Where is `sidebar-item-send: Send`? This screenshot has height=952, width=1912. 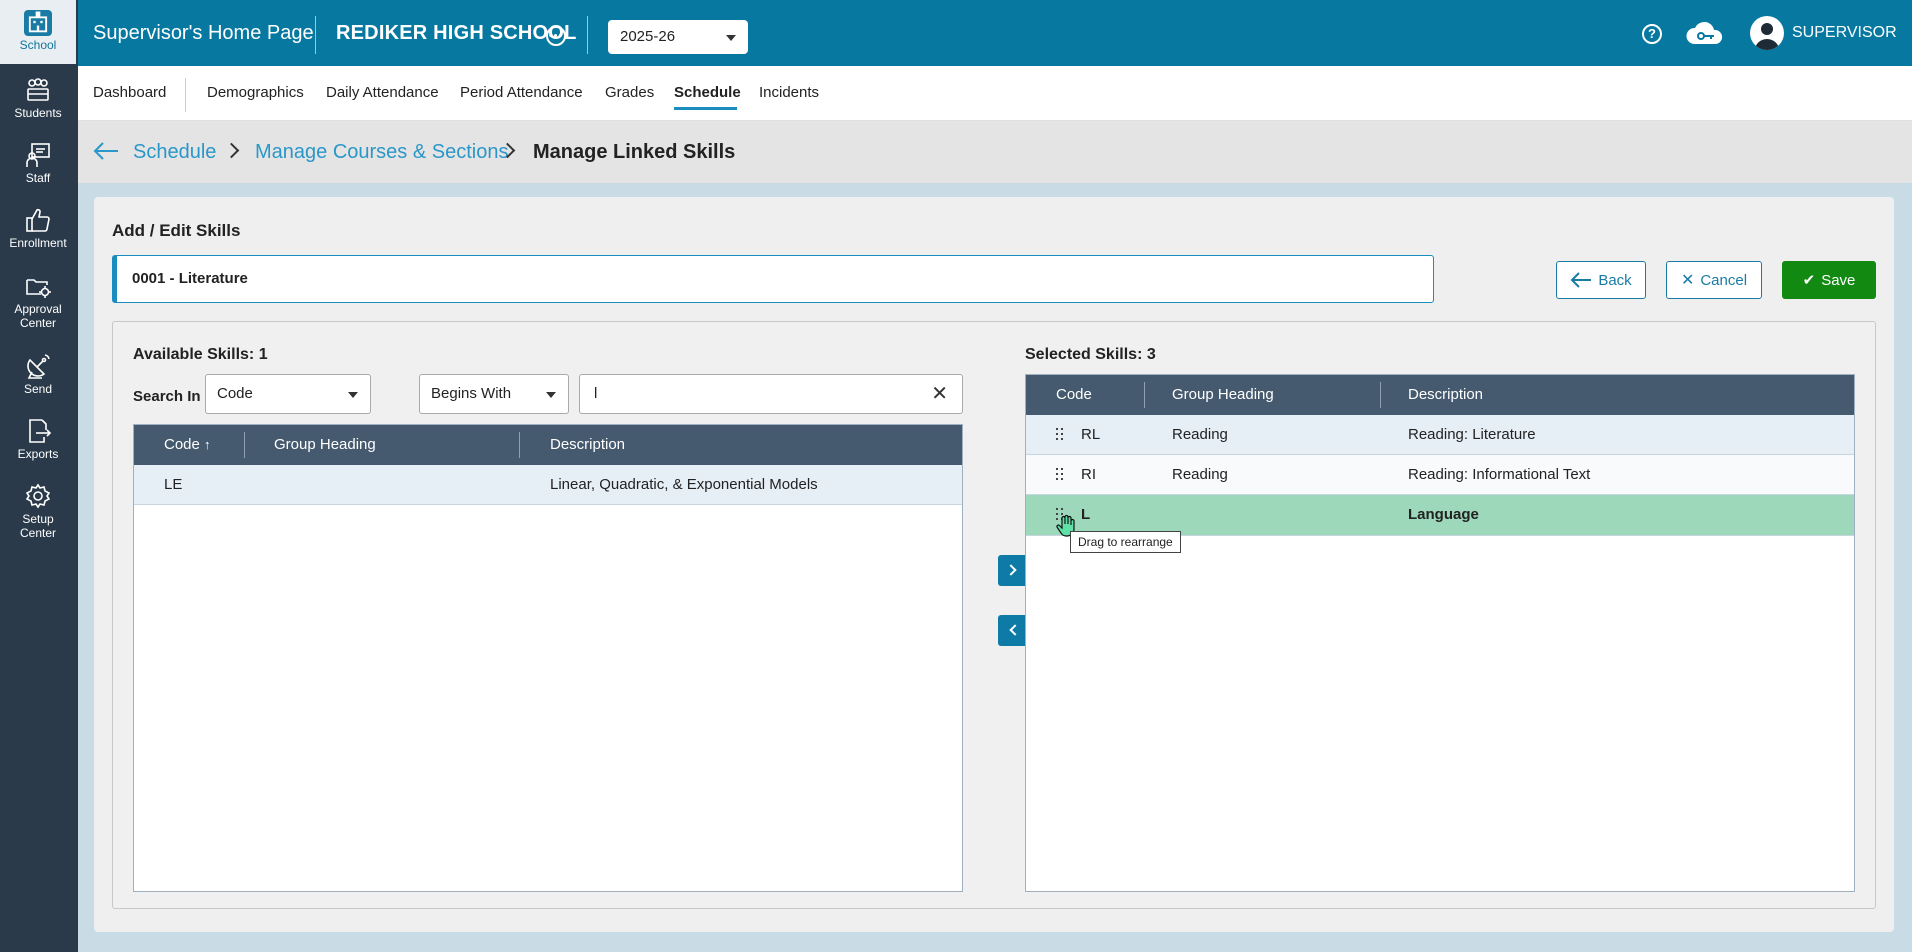
sidebar-item-send: Send is located at coordinates (38, 374).